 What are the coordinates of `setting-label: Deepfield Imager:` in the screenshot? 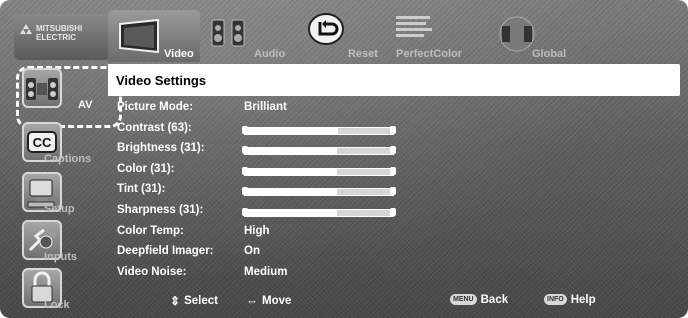 It's located at (165, 251).